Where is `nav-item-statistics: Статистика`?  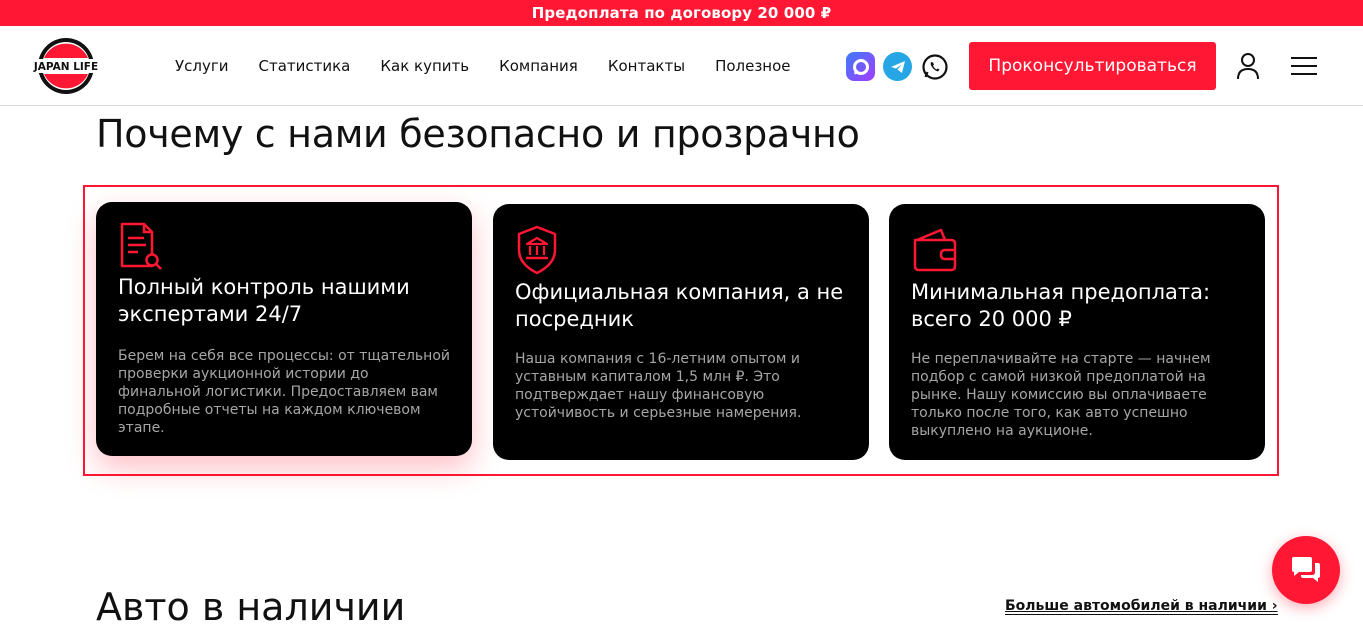
nav-item-statistics: Статистика is located at coordinates (304, 66).